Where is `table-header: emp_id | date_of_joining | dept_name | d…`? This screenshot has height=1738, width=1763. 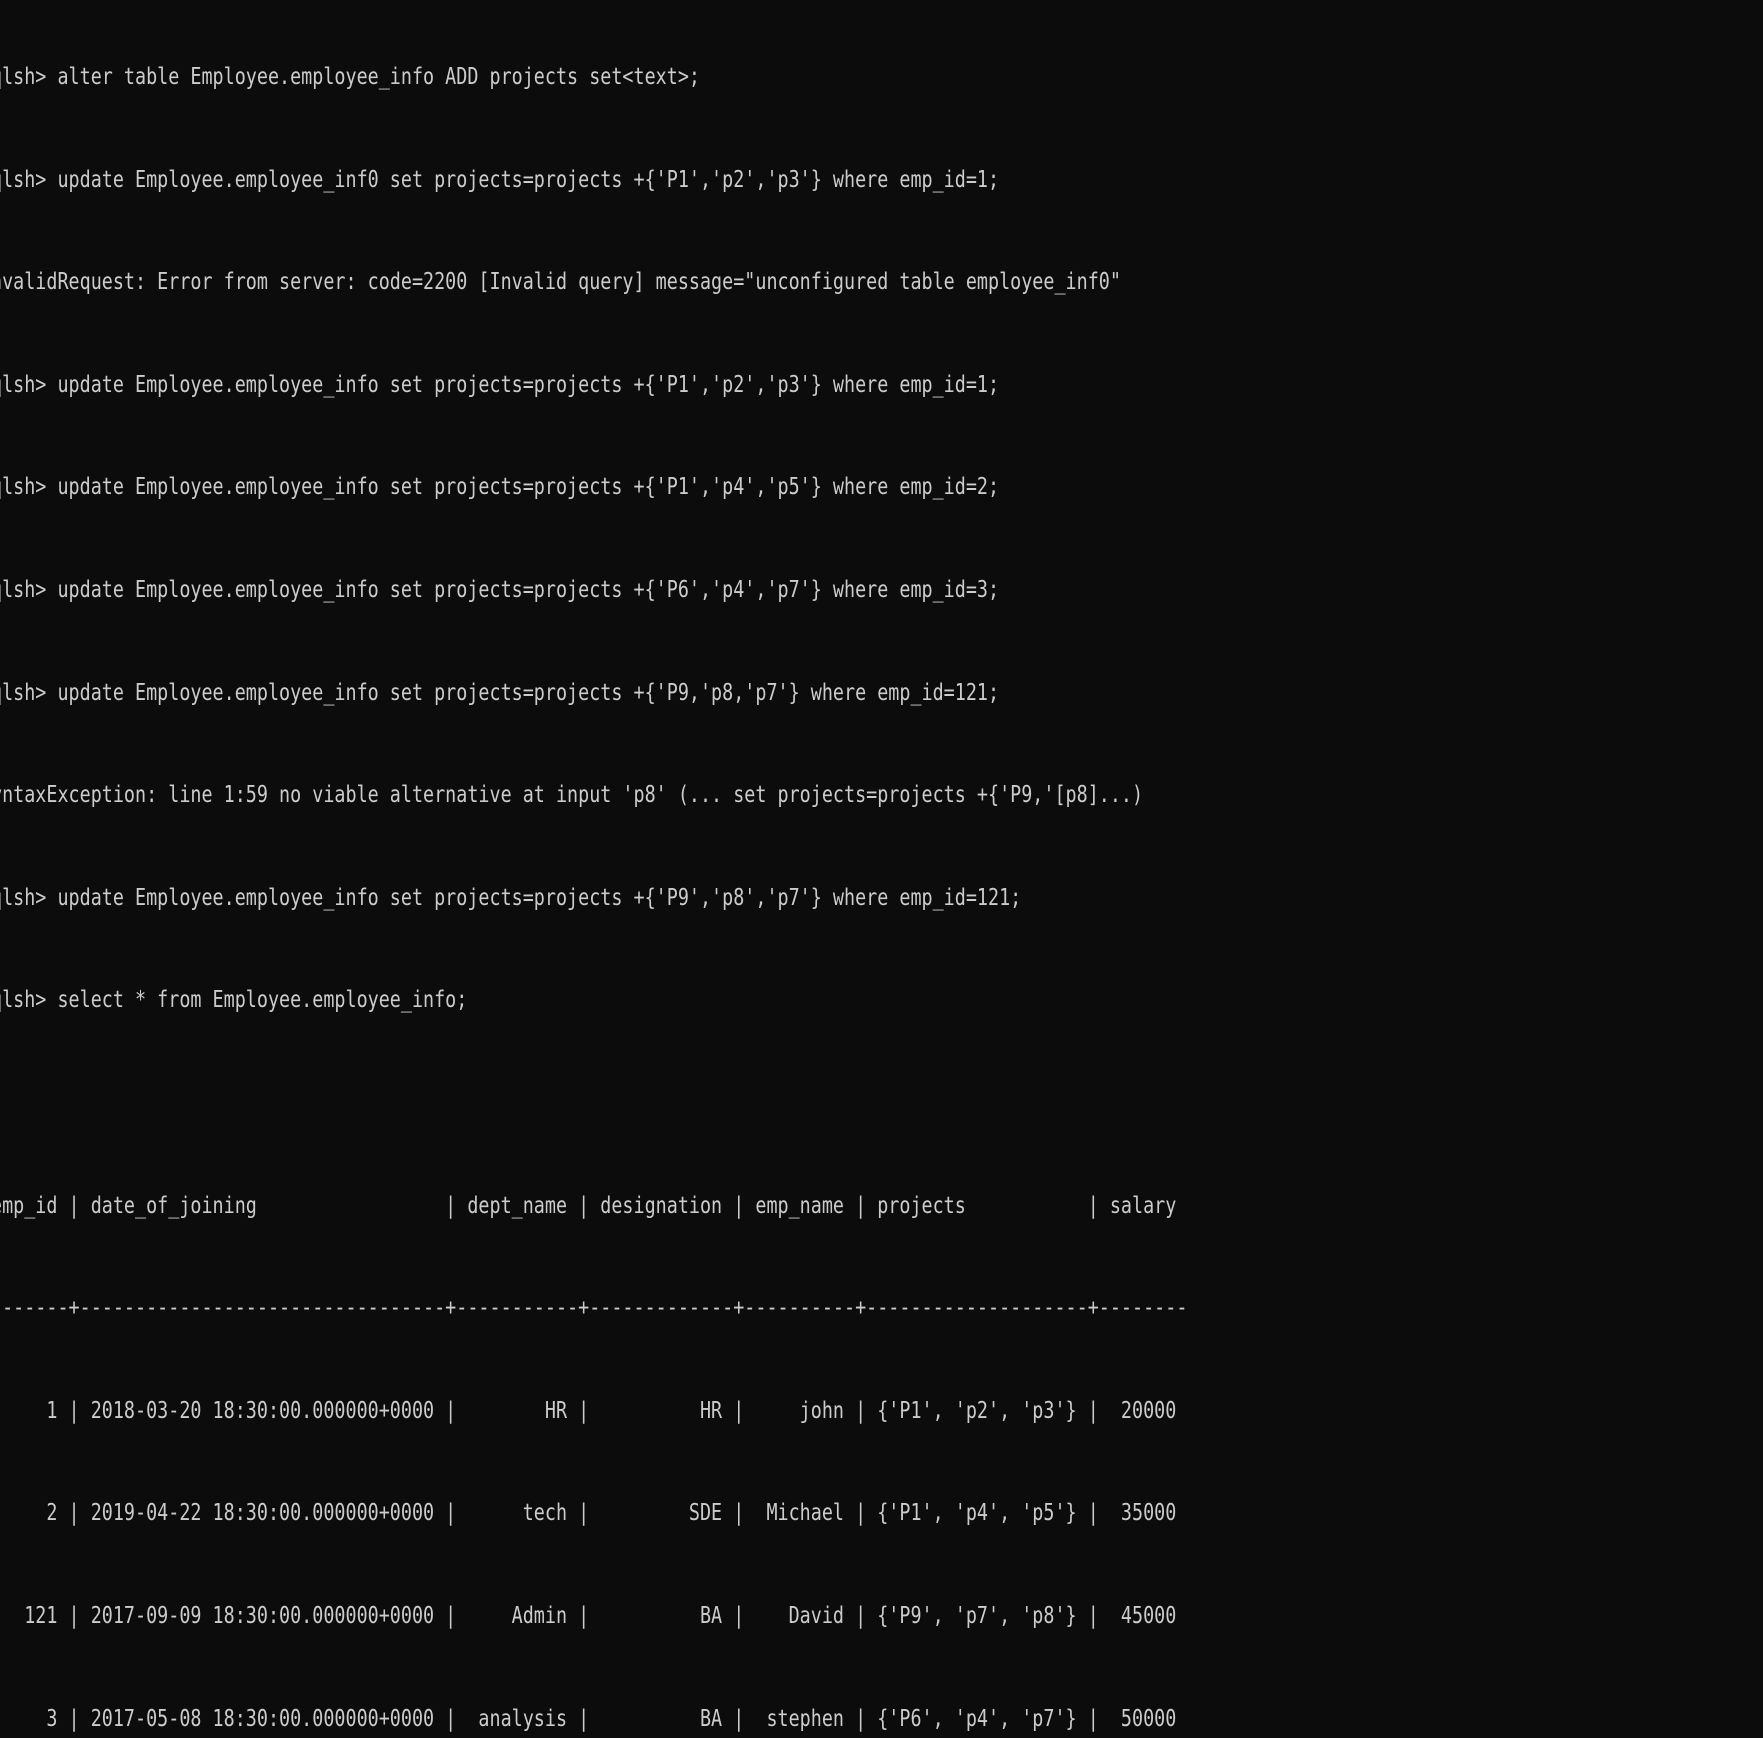 table-header: emp_id | date_of_joining | dept_name | d… is located at coordinates (704, 1206).